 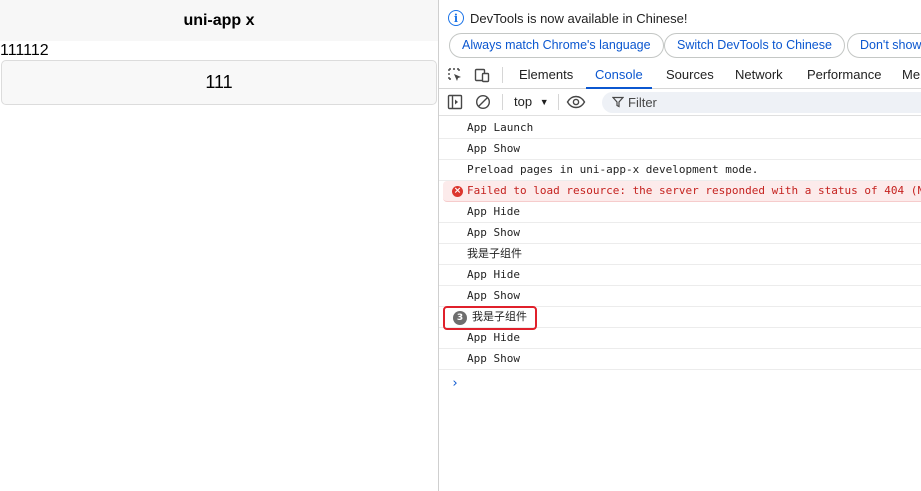 I want to click on filter-icon, so click(x=618, y=102).